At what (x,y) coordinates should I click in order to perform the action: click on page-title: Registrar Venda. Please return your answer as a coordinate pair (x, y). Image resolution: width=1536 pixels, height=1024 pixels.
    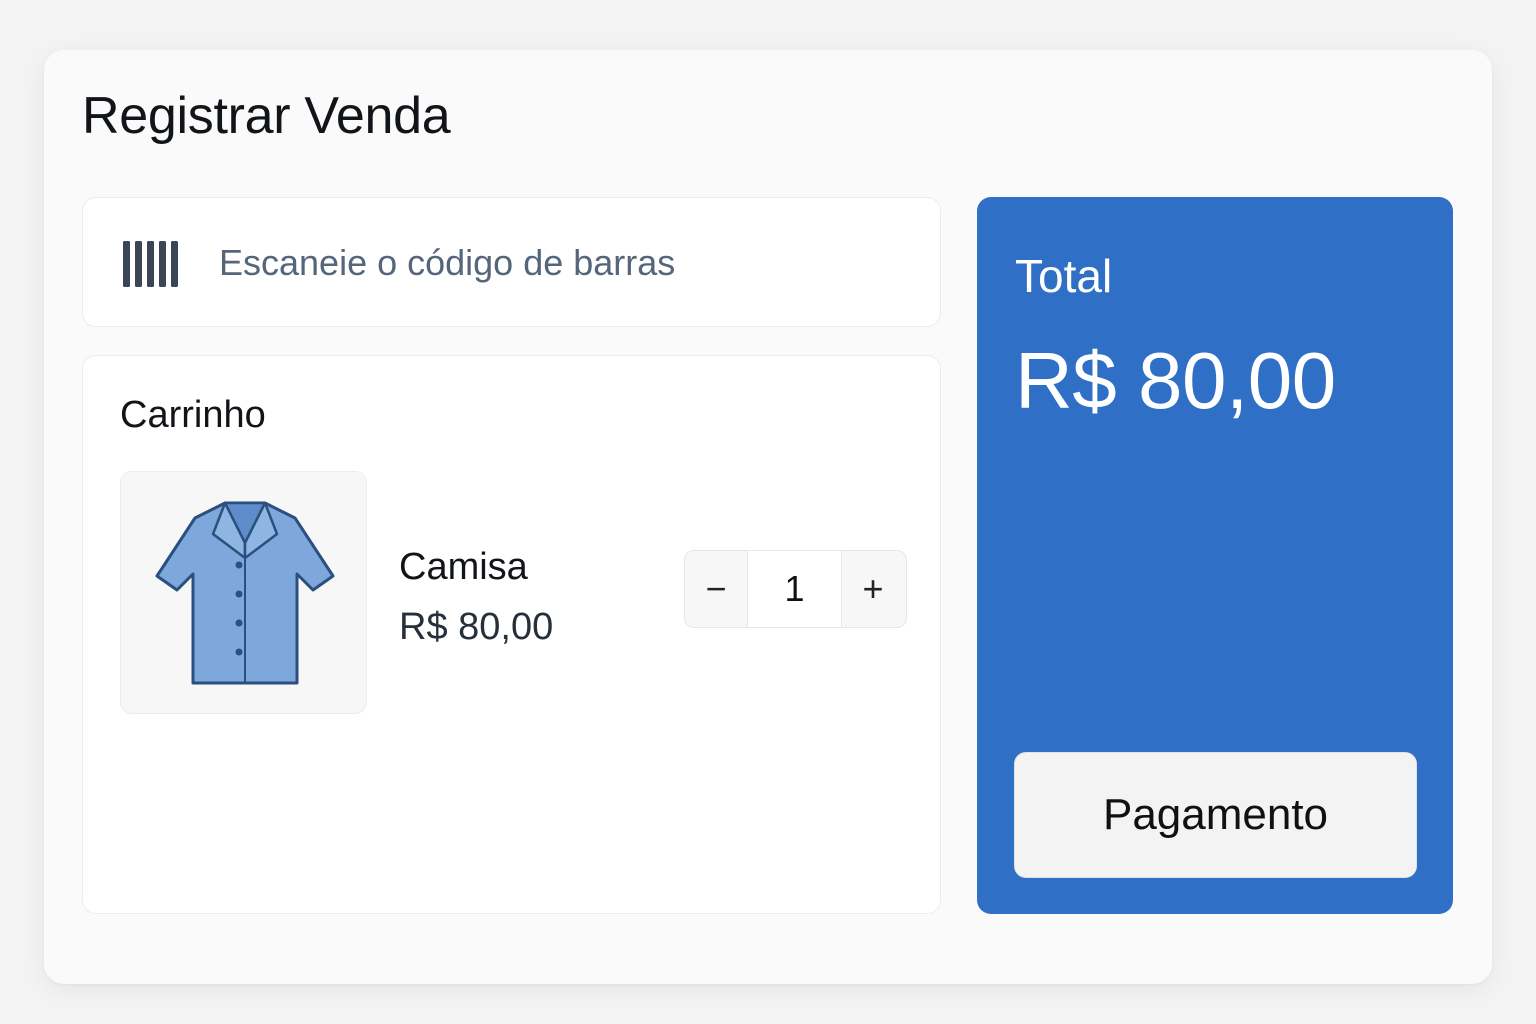
    Looking at the image, I should click on (266, 116).